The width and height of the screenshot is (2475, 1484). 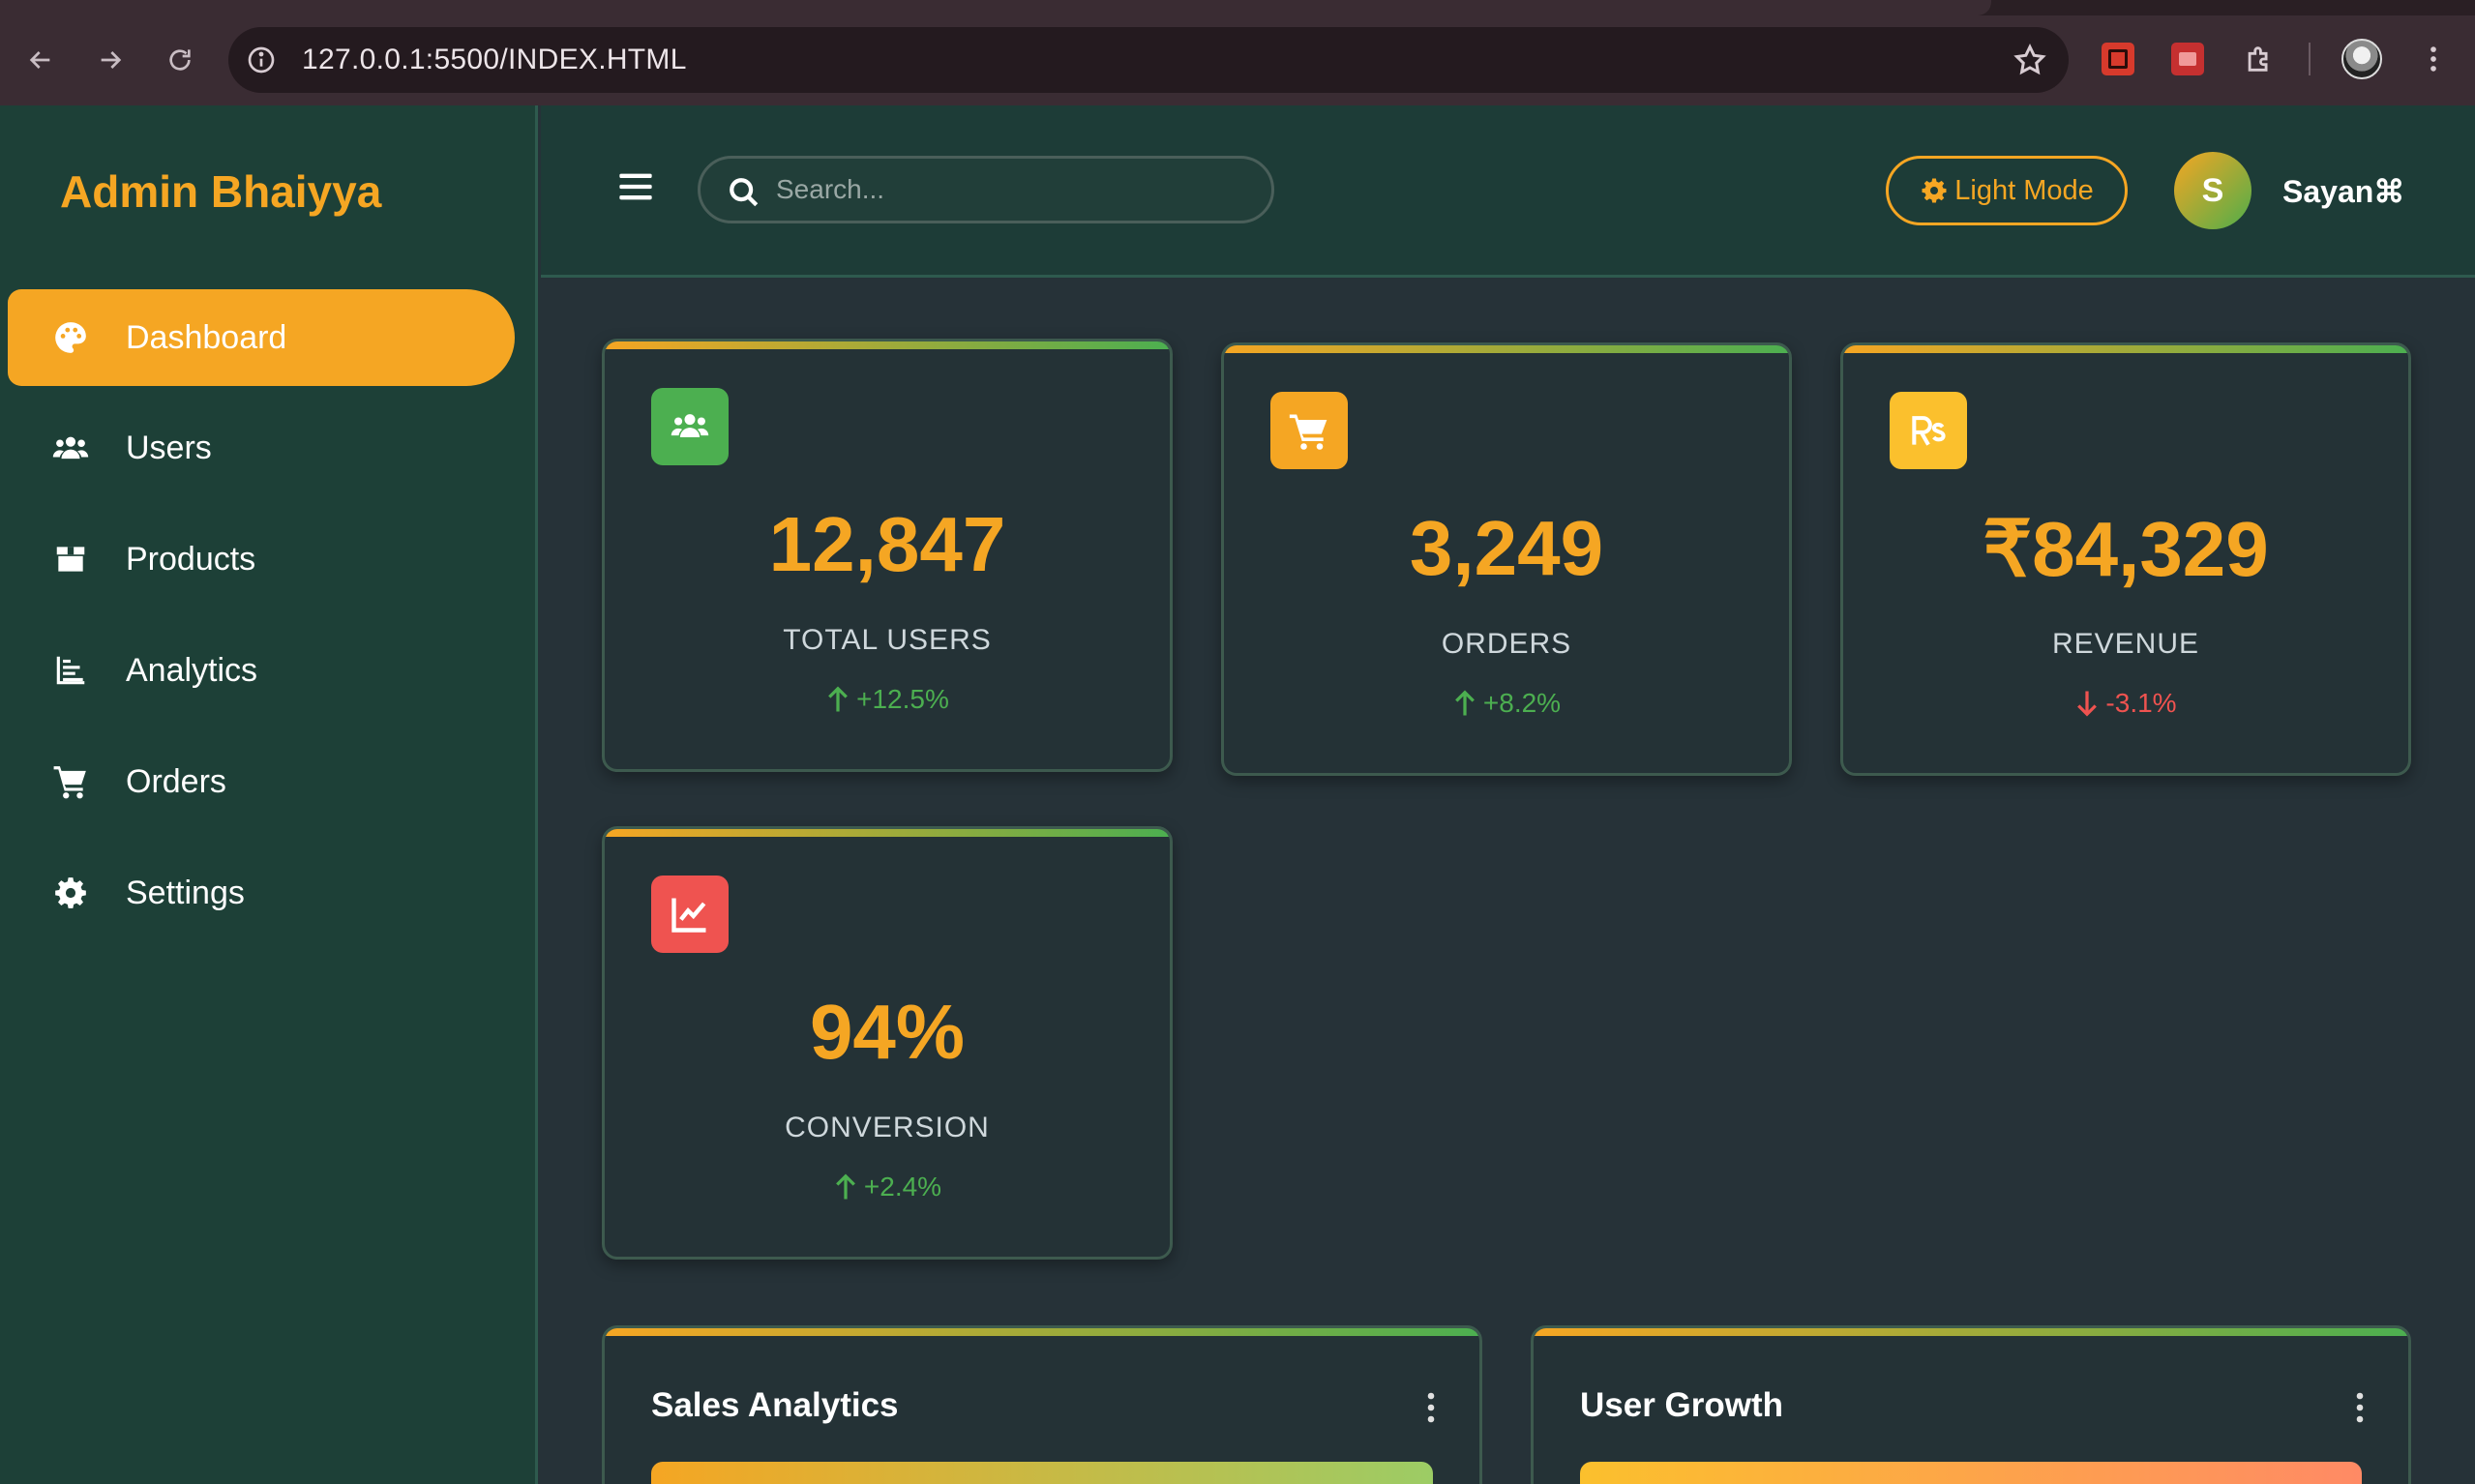 I want to click on palette-icon, so click(x=70, y=337).